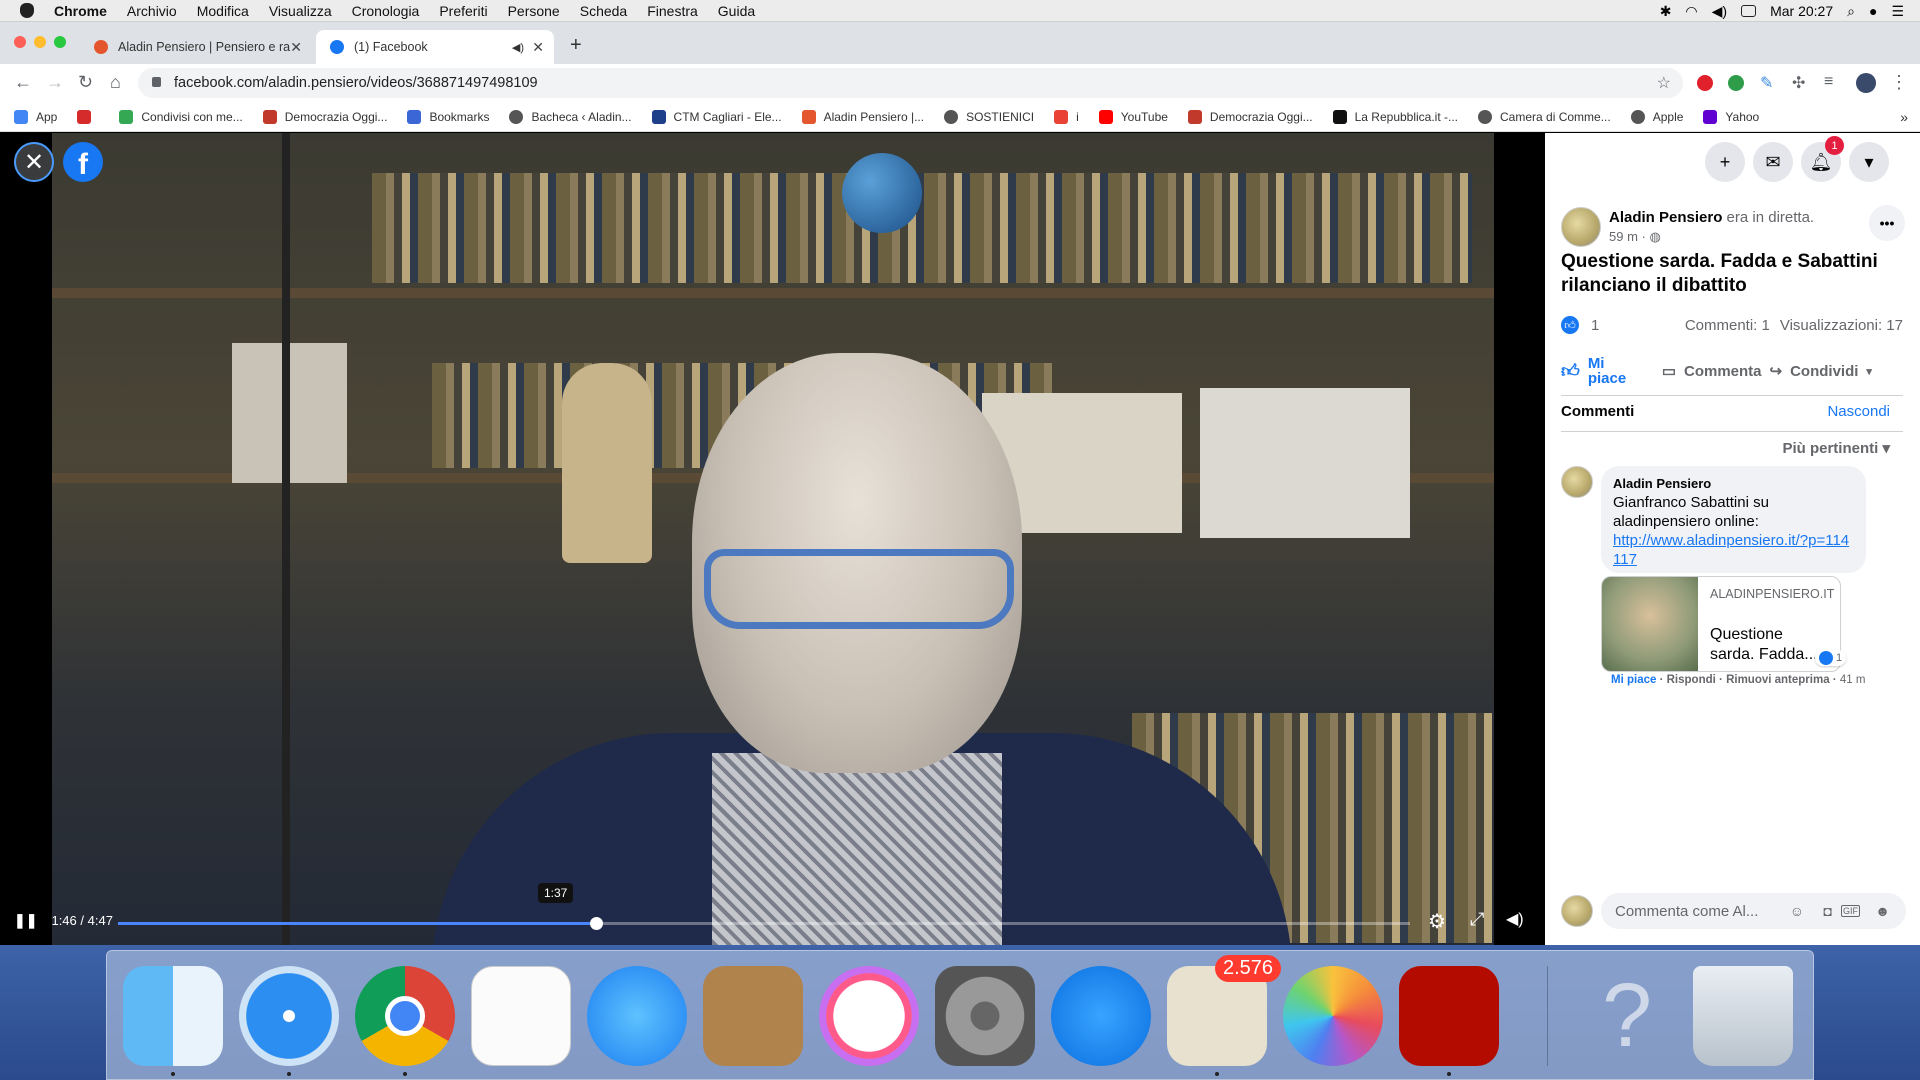  What do you see at coordinates (736, 11) in the screenshot?
I see `menu-guida: Guida` at bounding box center [736, 11].